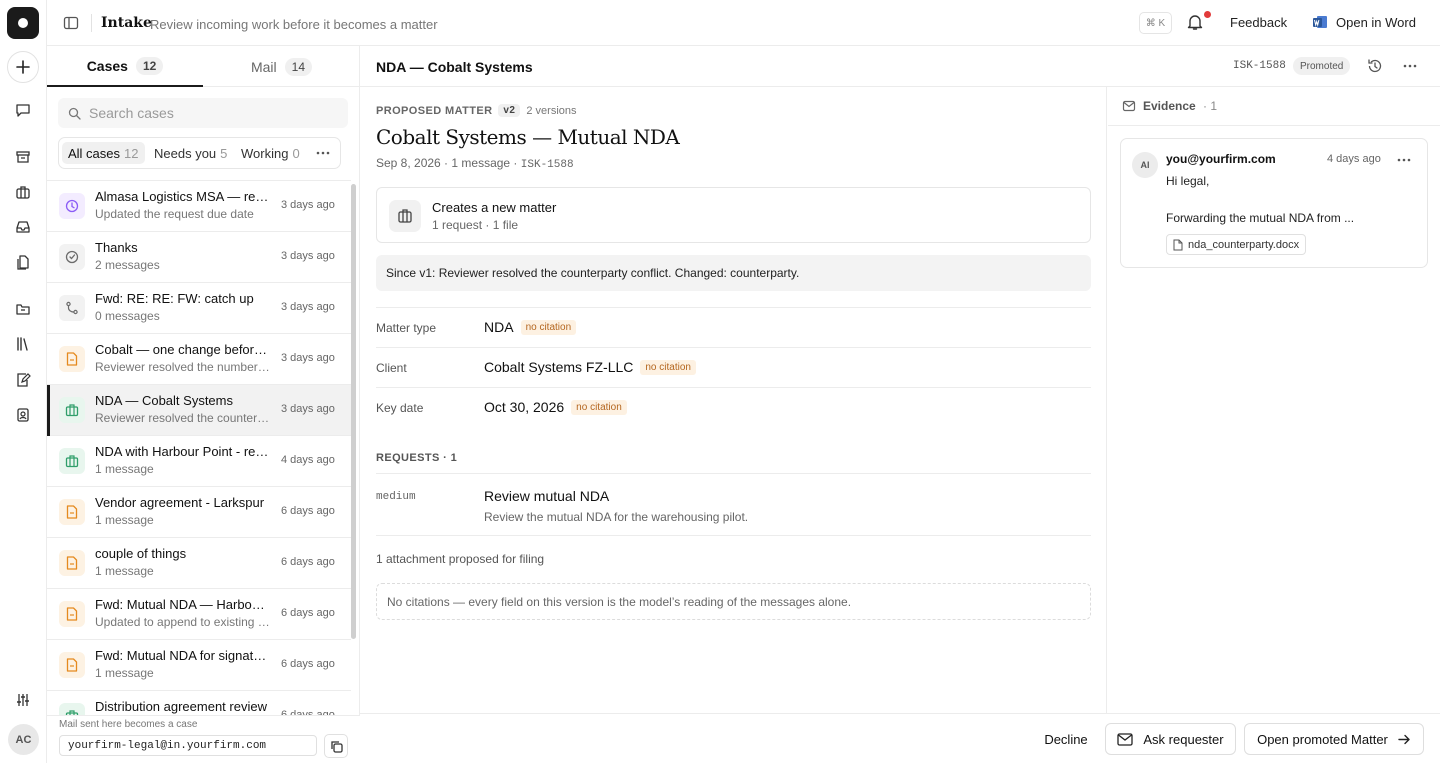  What do you see at coordinates (1376, 22) in the screenshot?
I see `open-in-word-button: Open in Word` at bounding box center [1376, 22].